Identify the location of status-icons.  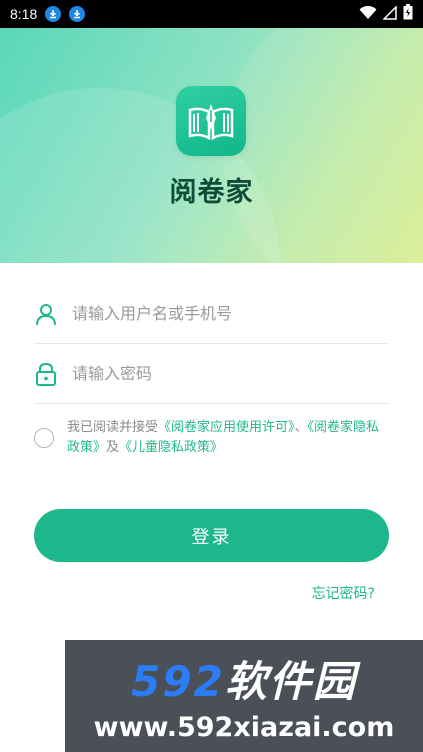
(386, 14).